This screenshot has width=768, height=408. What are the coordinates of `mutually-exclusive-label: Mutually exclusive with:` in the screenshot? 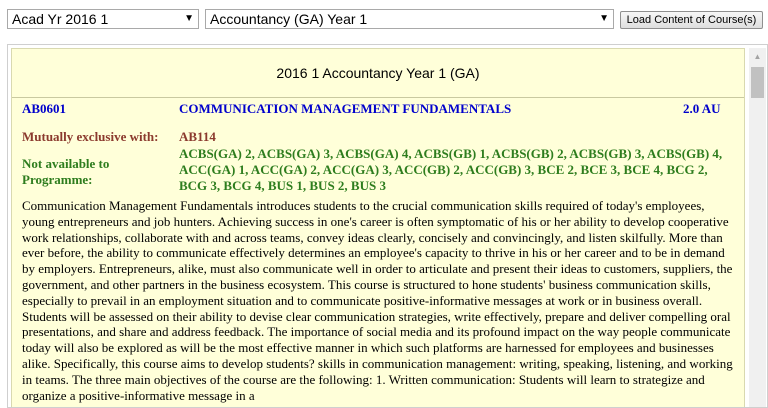 It's located at (90, 136).